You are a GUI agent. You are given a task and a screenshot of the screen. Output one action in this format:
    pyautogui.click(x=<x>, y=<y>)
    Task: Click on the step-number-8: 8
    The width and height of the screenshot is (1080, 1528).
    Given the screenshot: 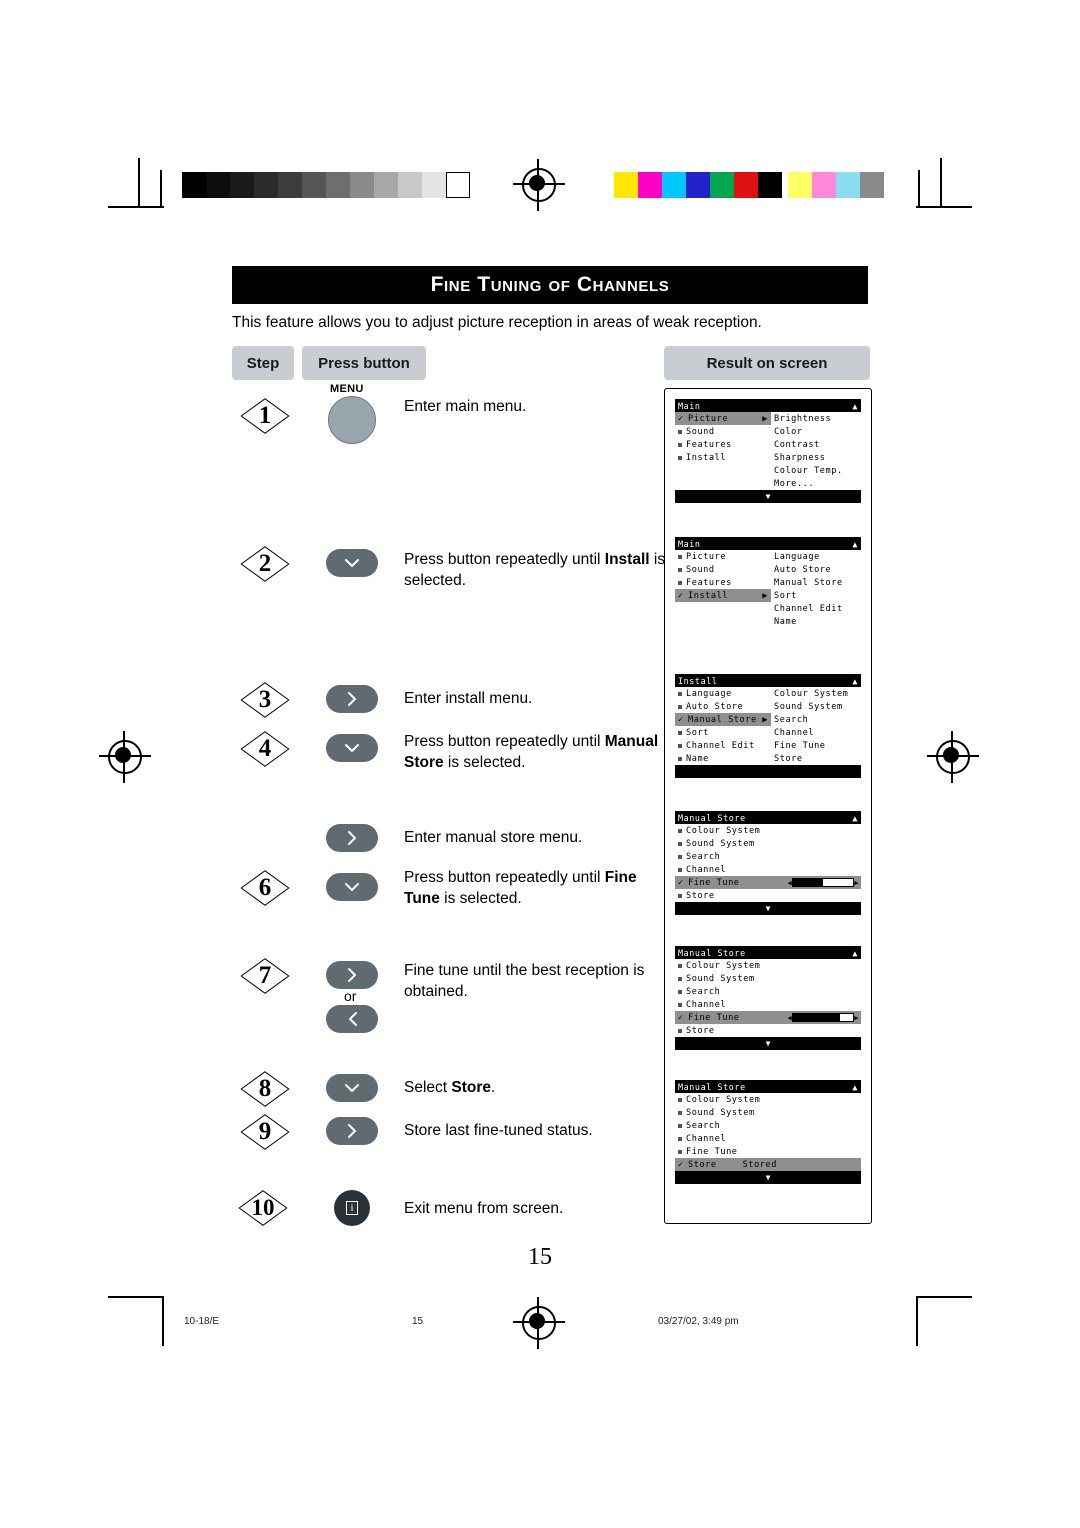 What is the action you would take?
    pyautogui.click(x=265, y=1089)
    